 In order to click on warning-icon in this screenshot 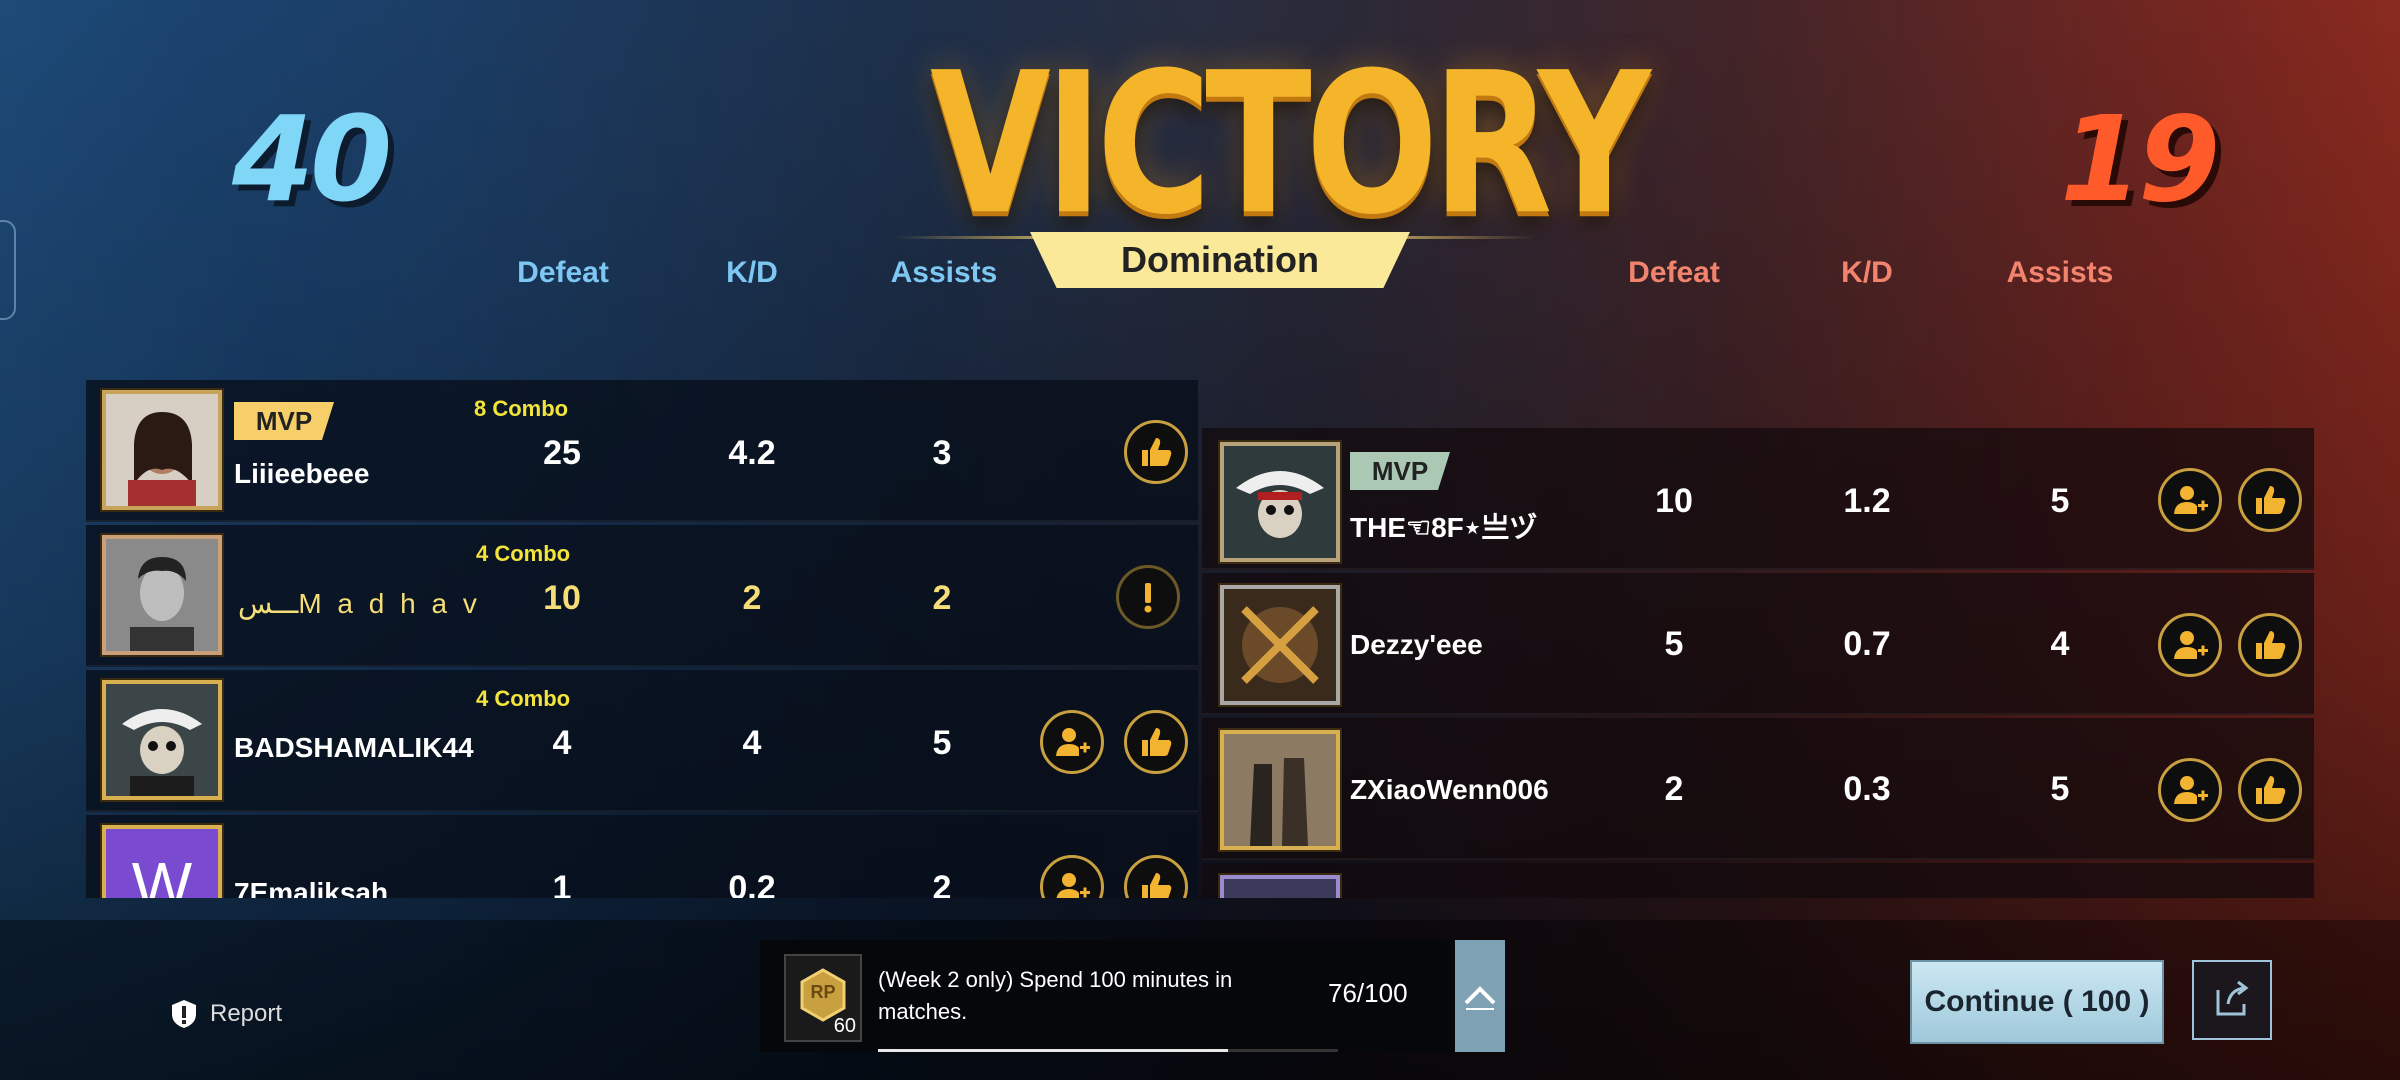, I will do `click(1148, 598)`.